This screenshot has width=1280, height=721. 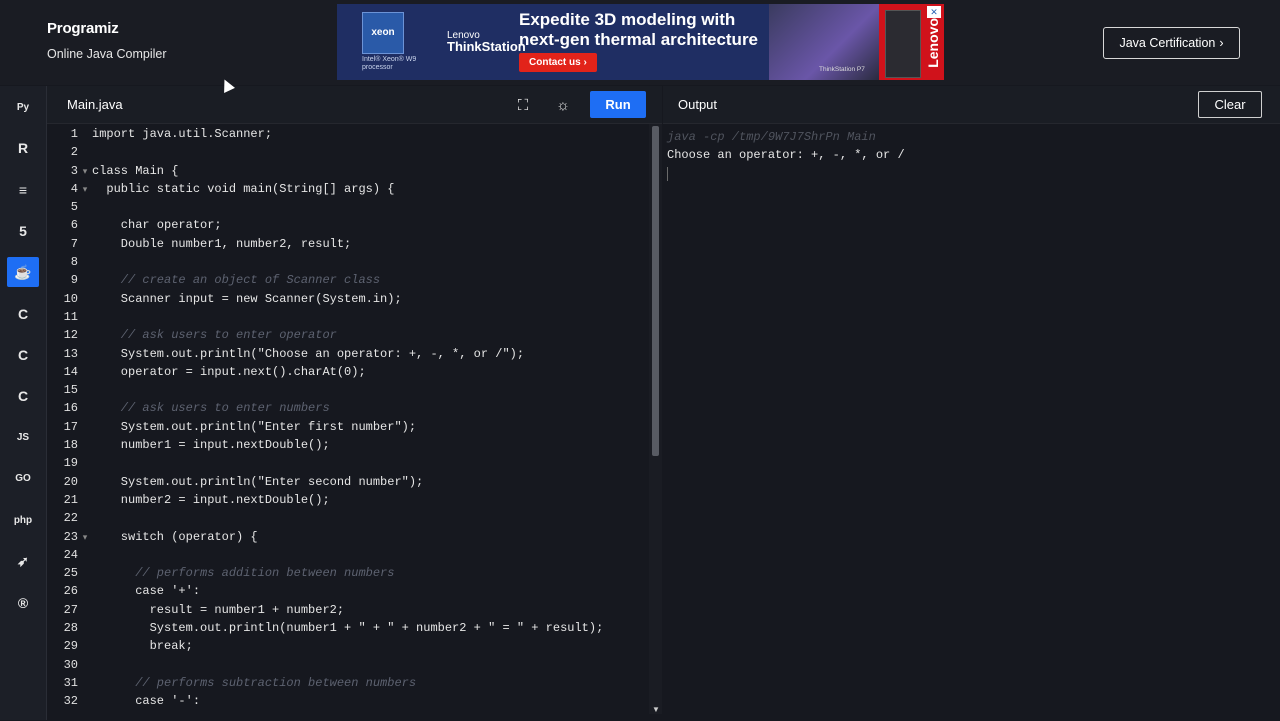 What do you see at coordinates (348, 537) in the screenshot?
I see `code-line: 23 ▾ switch (operator) {` at bounding box center [348, 537].